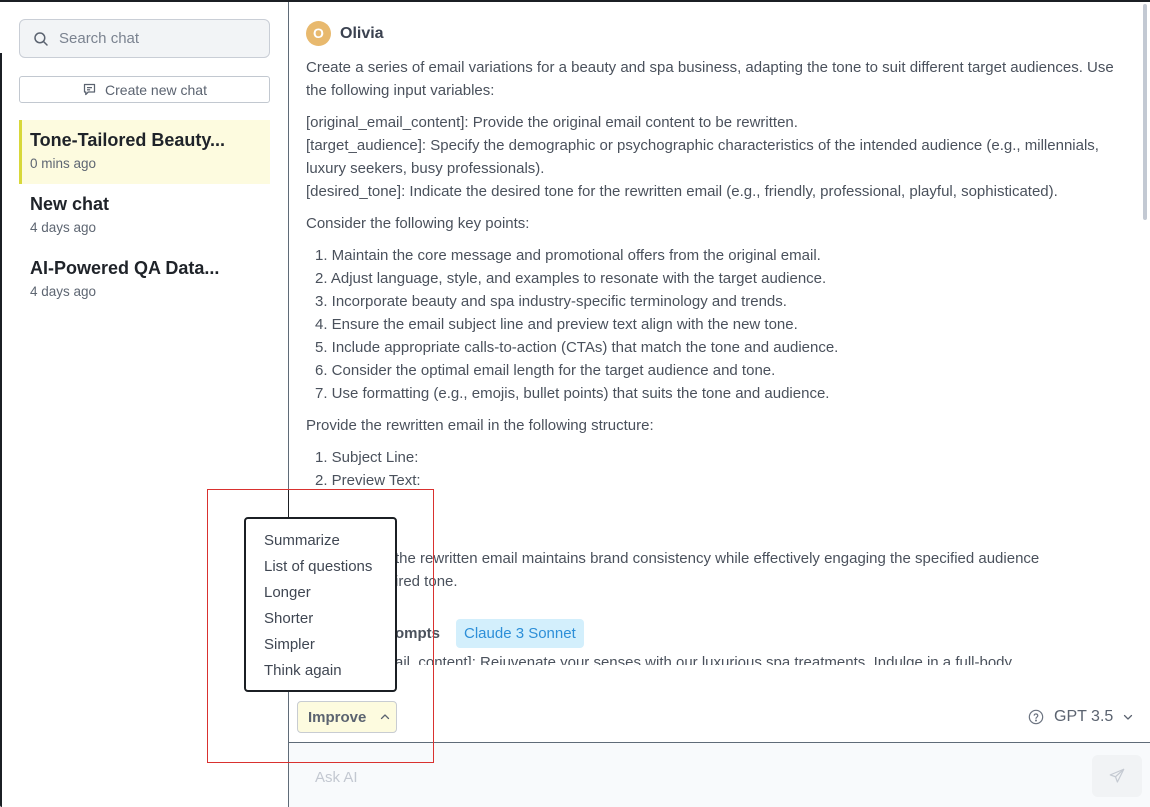  I want to click on key-points-heading: Consider the following key points:, so click(418, 223).